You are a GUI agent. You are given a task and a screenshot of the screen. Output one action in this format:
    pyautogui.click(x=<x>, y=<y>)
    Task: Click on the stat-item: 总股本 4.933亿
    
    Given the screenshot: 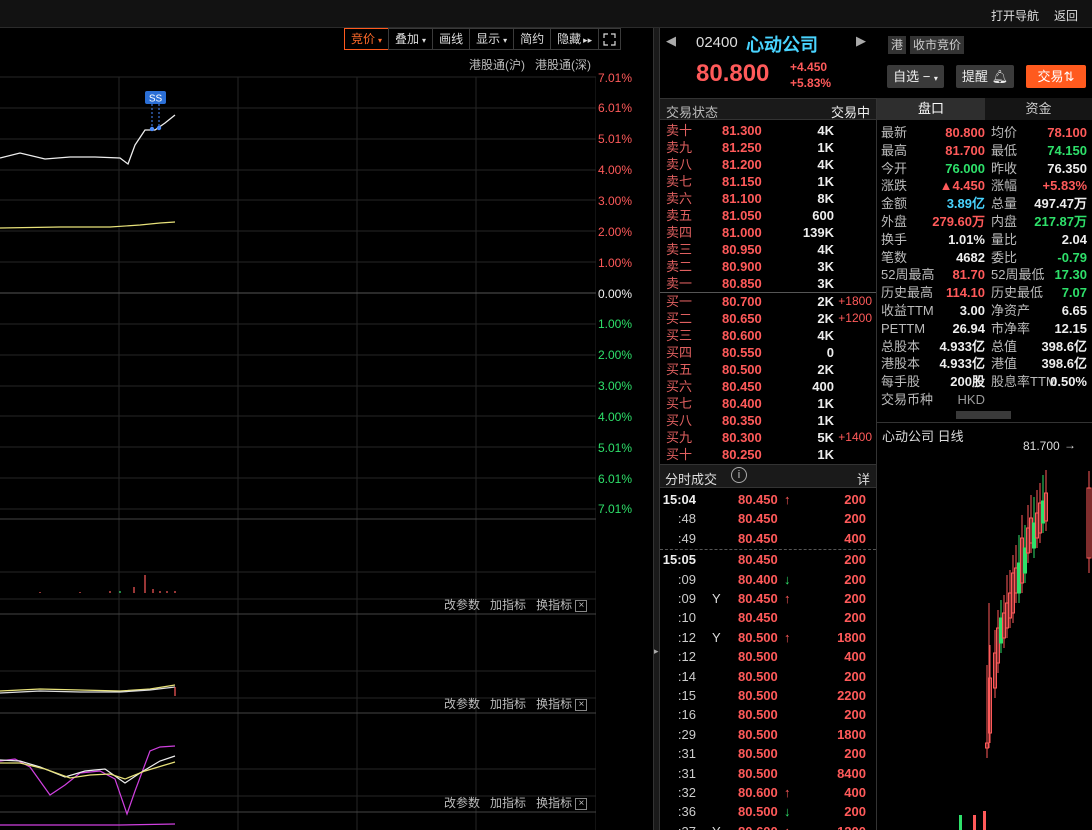 What is the action you would take?
    pyautogui.click(x=933, y=347)
    